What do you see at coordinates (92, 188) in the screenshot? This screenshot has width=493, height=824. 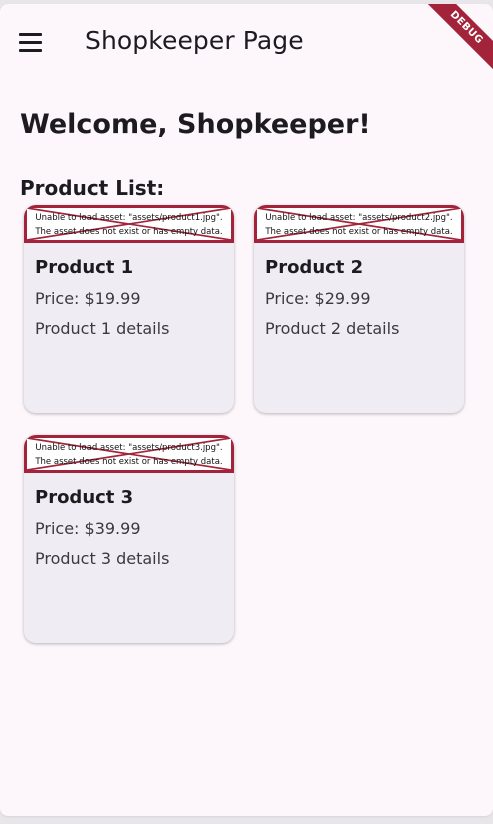 I see `product-list-heading: Product List:` at bounding box center [92, 188].